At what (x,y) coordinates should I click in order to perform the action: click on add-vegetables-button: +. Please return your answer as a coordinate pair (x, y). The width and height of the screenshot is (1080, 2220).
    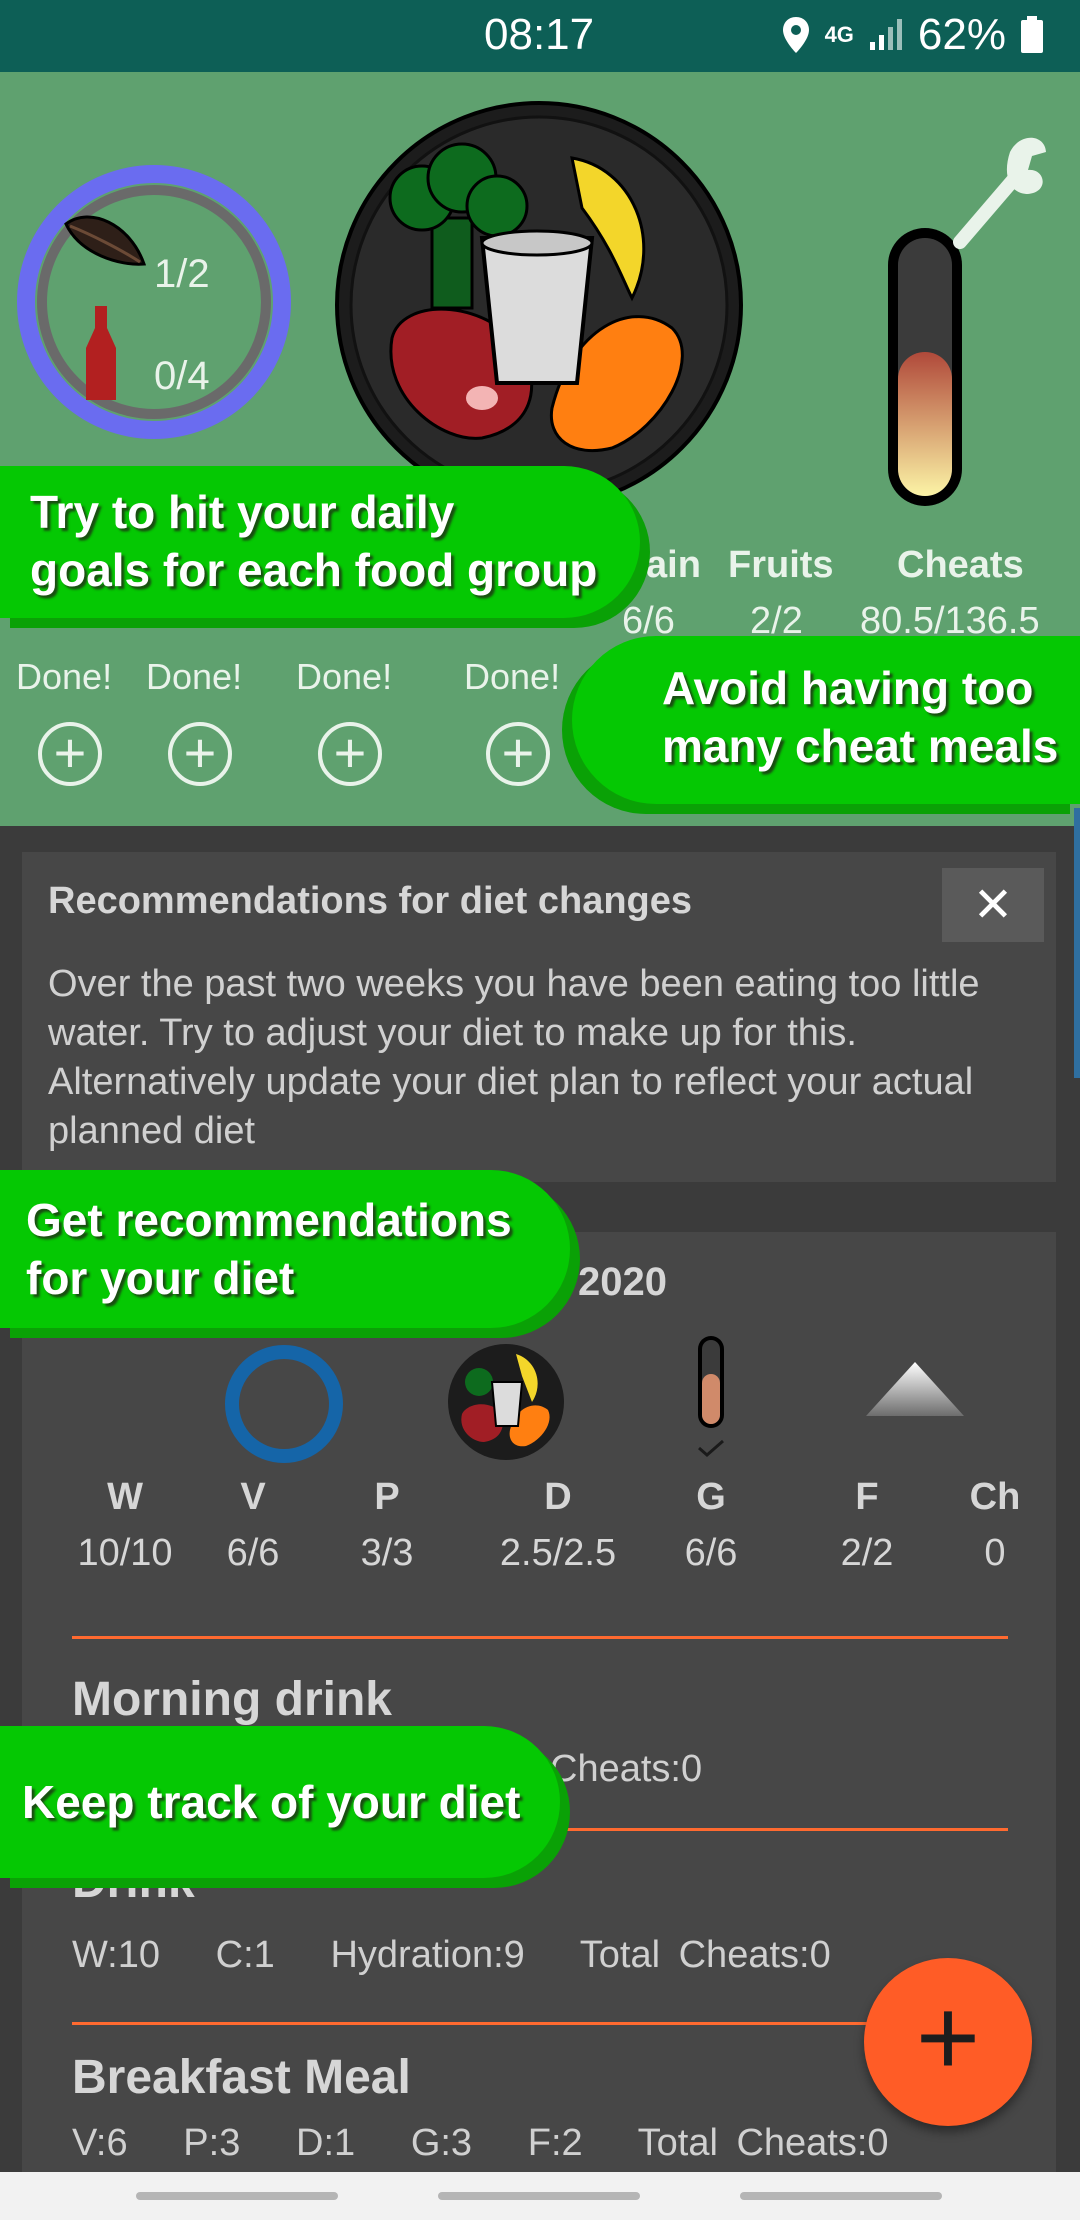
    Looking at the image, I should click on (200, 754).